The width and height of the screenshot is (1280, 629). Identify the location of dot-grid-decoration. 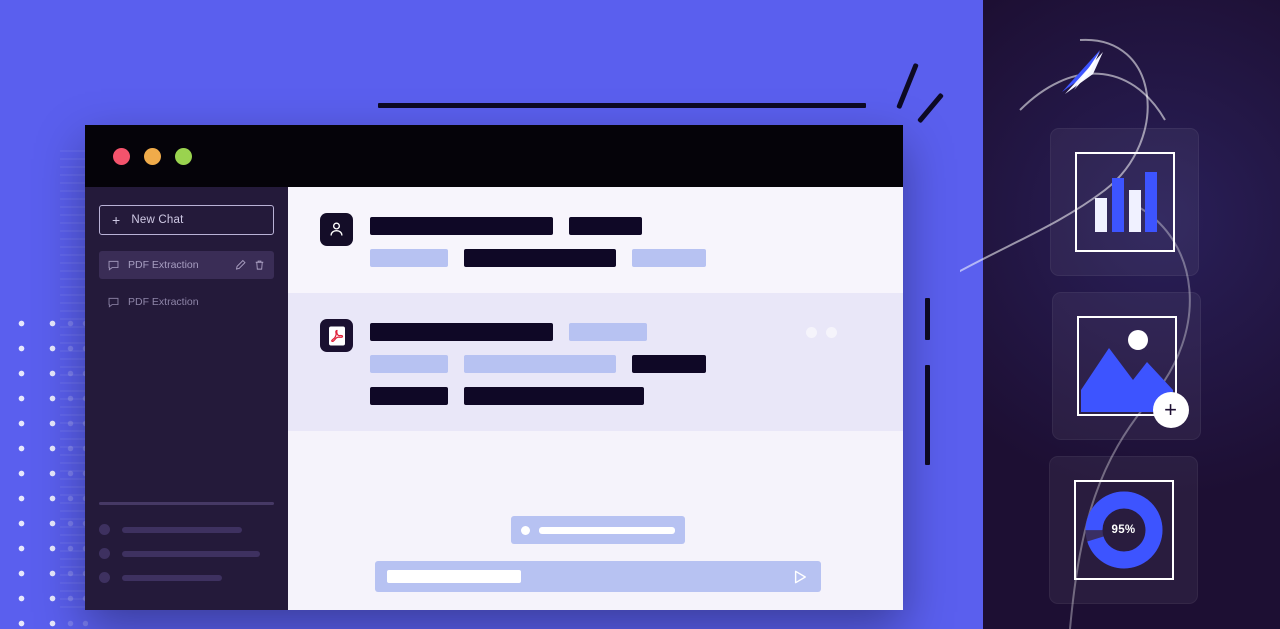
(31, 467).